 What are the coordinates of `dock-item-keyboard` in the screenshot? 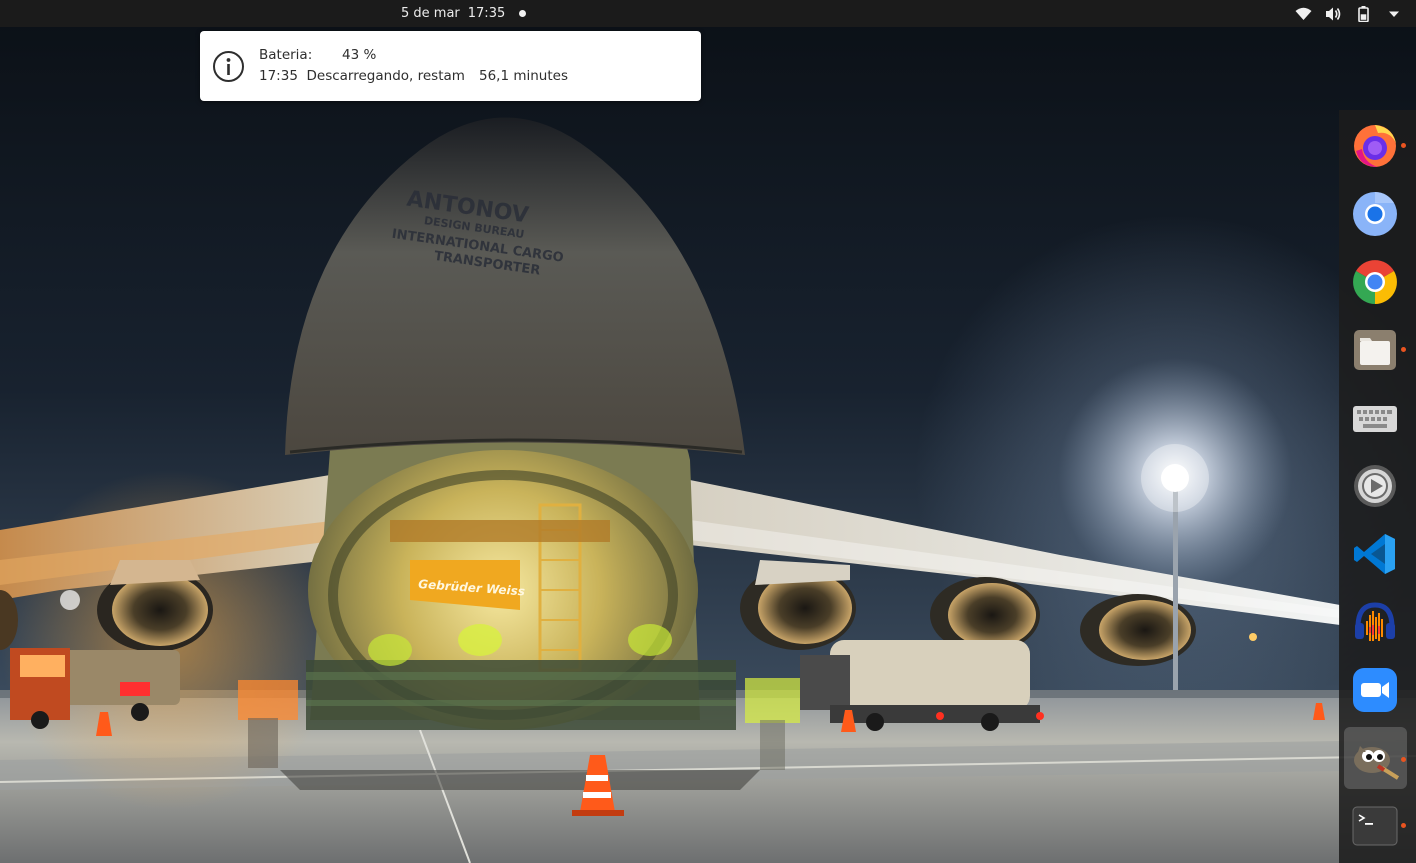 It's located at (1374, 417).